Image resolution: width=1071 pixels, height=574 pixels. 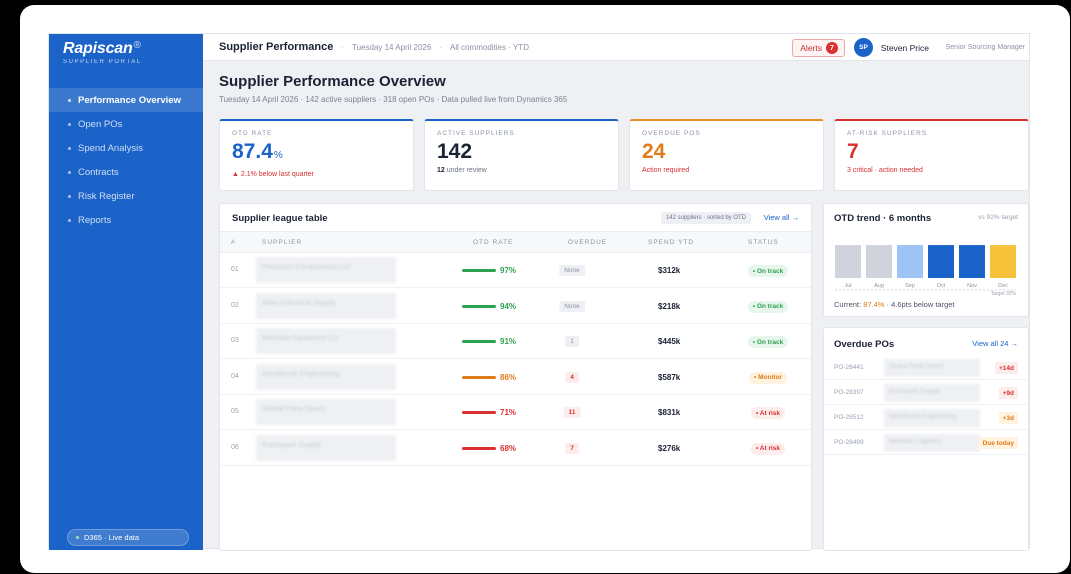 What do you see at coordinates (95, 220) in the screenshot?
I see `sidebar-item-label: Reports` at bounding box center [95, 220].